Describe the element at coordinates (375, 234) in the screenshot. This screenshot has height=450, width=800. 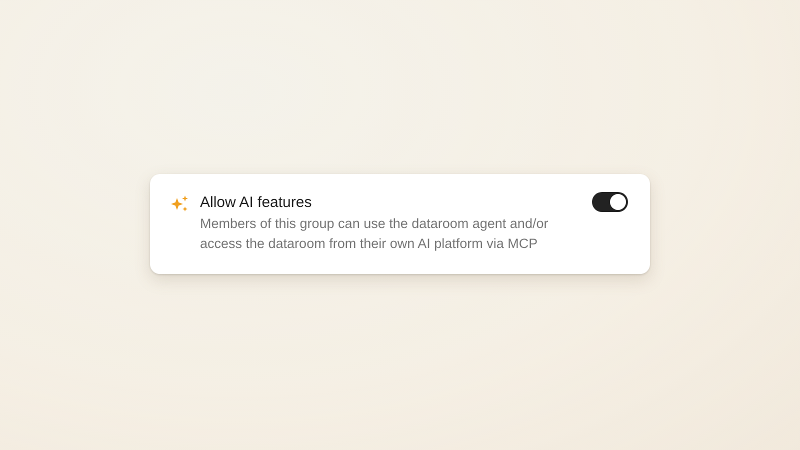
I see `setting-description: Members of this group can use the dataroom agent and/or access the dataroom from their own AI platform via MCP` at that location.